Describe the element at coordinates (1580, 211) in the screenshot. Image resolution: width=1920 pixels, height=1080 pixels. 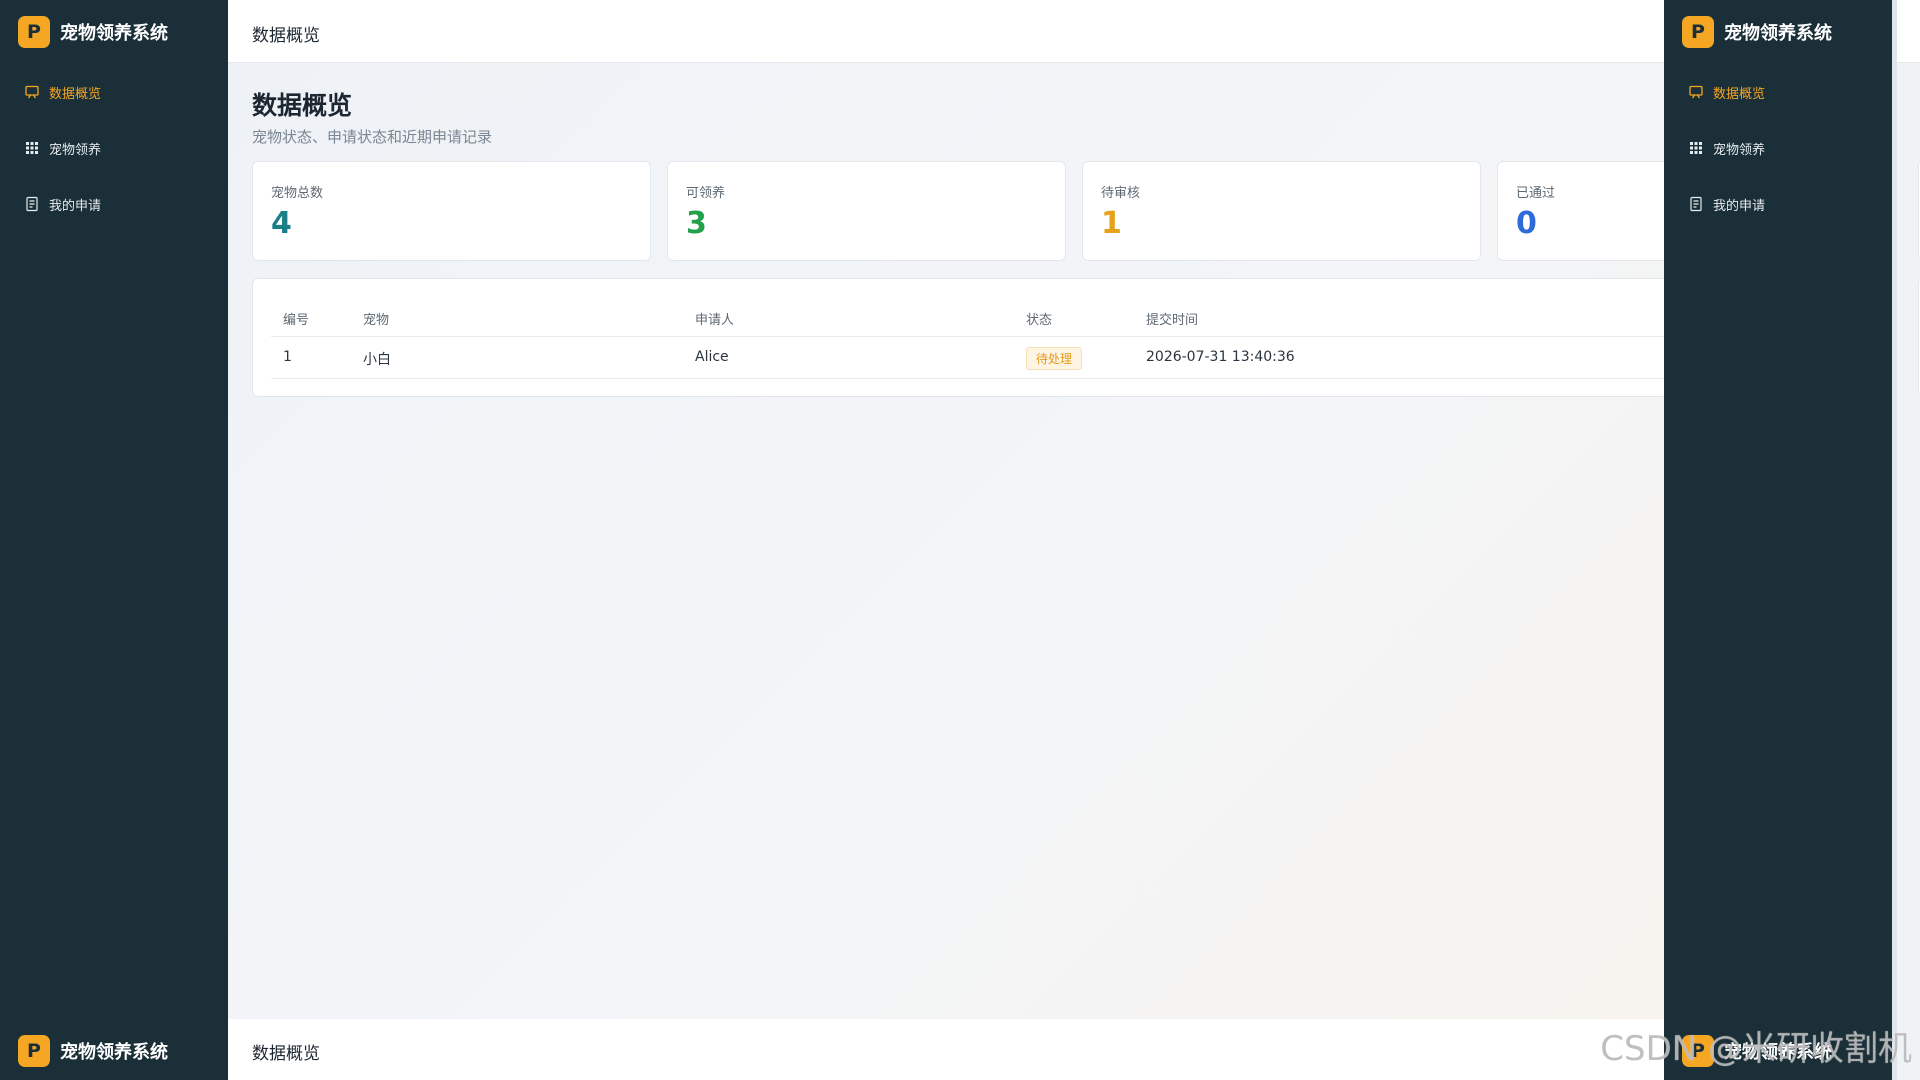
I see `stat-card-approved: 已通过 0` at that location.